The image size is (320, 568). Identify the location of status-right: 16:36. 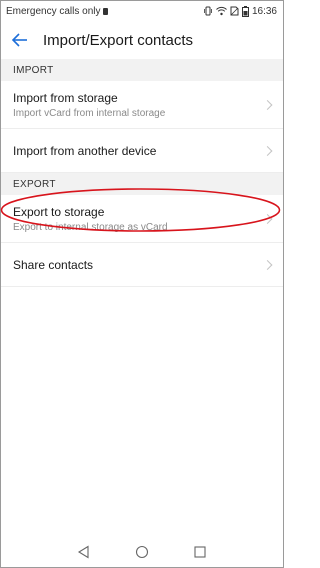
(240, 11).